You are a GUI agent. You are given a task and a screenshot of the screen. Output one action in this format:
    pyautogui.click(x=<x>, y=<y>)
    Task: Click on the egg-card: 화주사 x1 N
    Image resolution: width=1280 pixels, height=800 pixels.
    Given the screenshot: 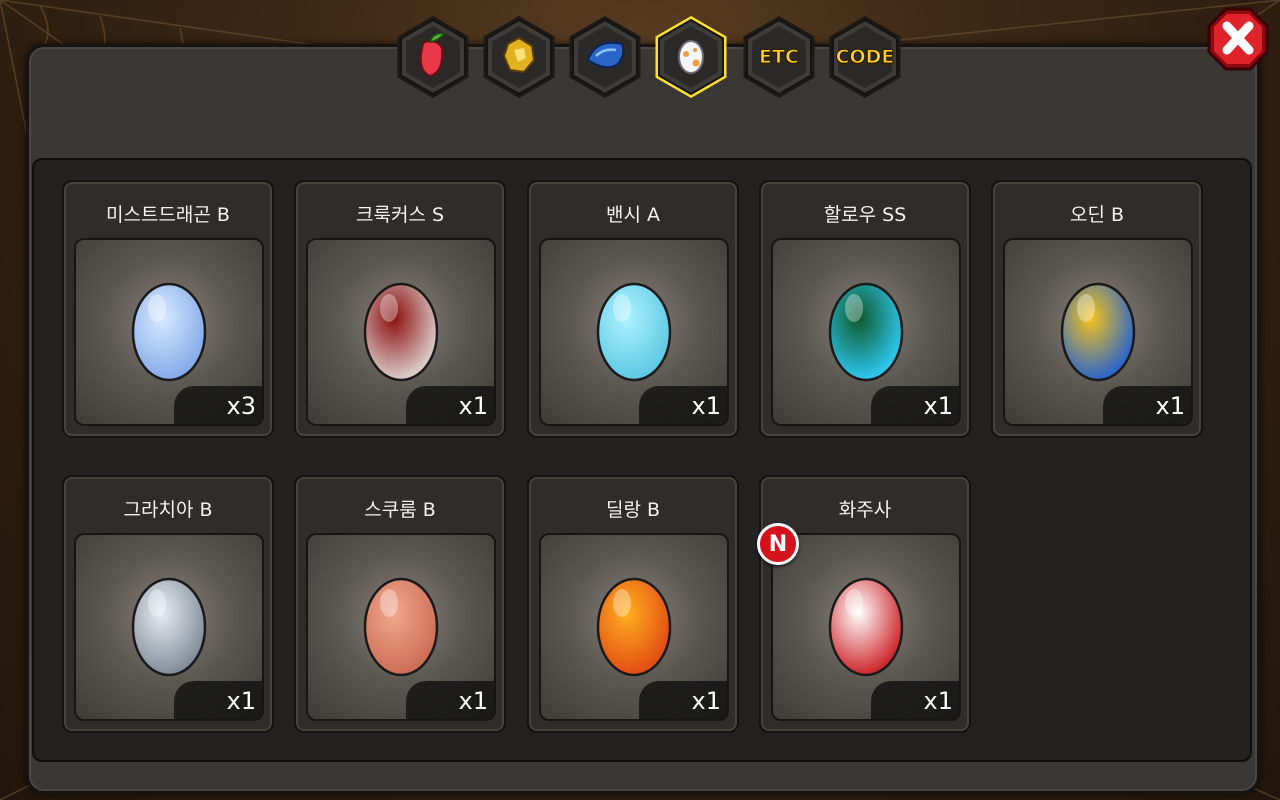 What is the action you would take?
    pyautogui.click(x=864, y=604)
    